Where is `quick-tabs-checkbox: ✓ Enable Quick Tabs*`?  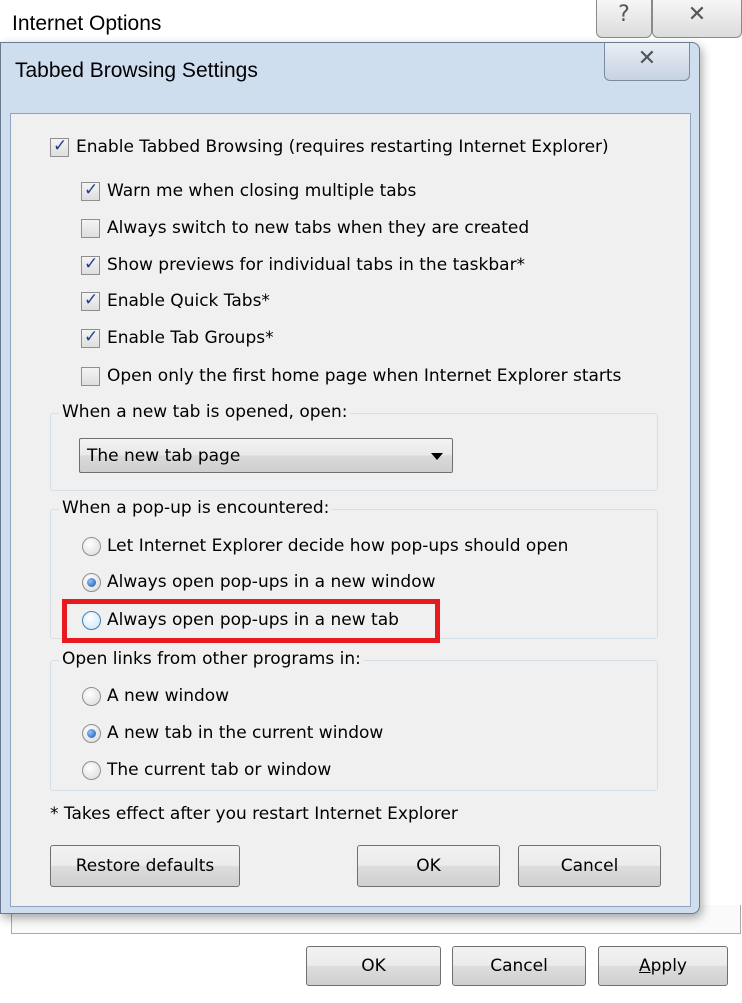 quick-tabs-checkbox: ✓ Enable Quick Tabs* is located at coordinates (175, 300).